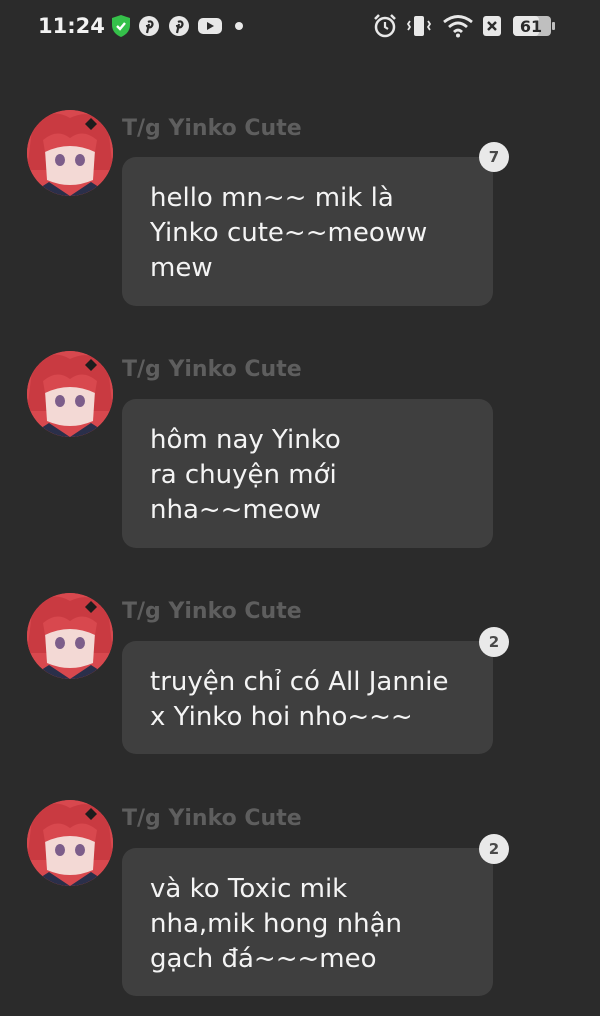 This screenshot has height=1016, width=600. Describe the element at coordinates (299, 682) in the screenshot. I see `message-text-line: truyện chỉ có All Jannie` at that location.